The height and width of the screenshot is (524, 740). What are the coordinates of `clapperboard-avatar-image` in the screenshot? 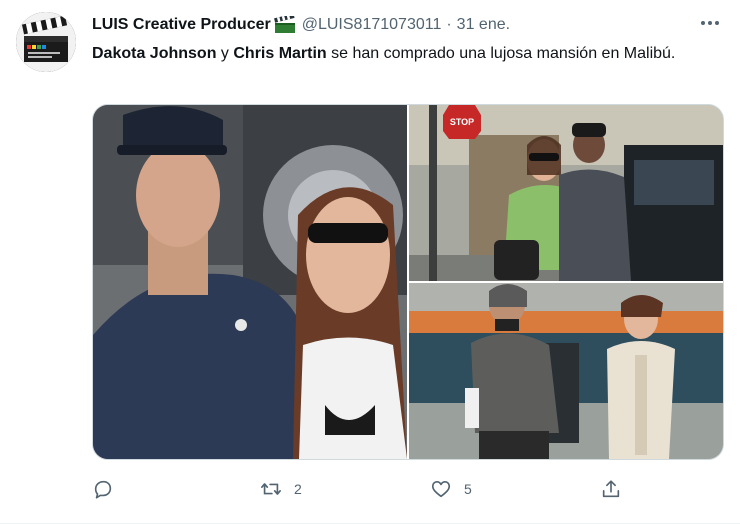 It's located at (46, 42).